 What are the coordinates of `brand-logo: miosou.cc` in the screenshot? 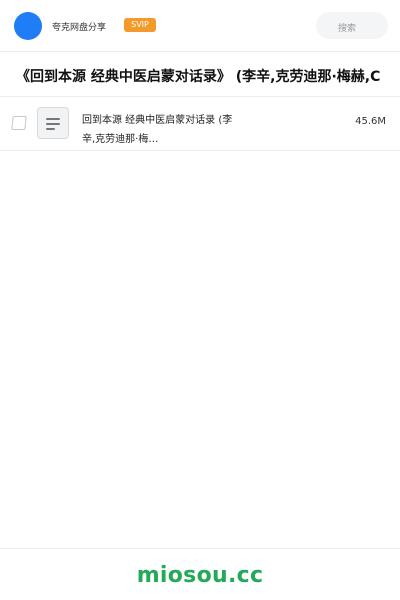 It's located at (200, 575).